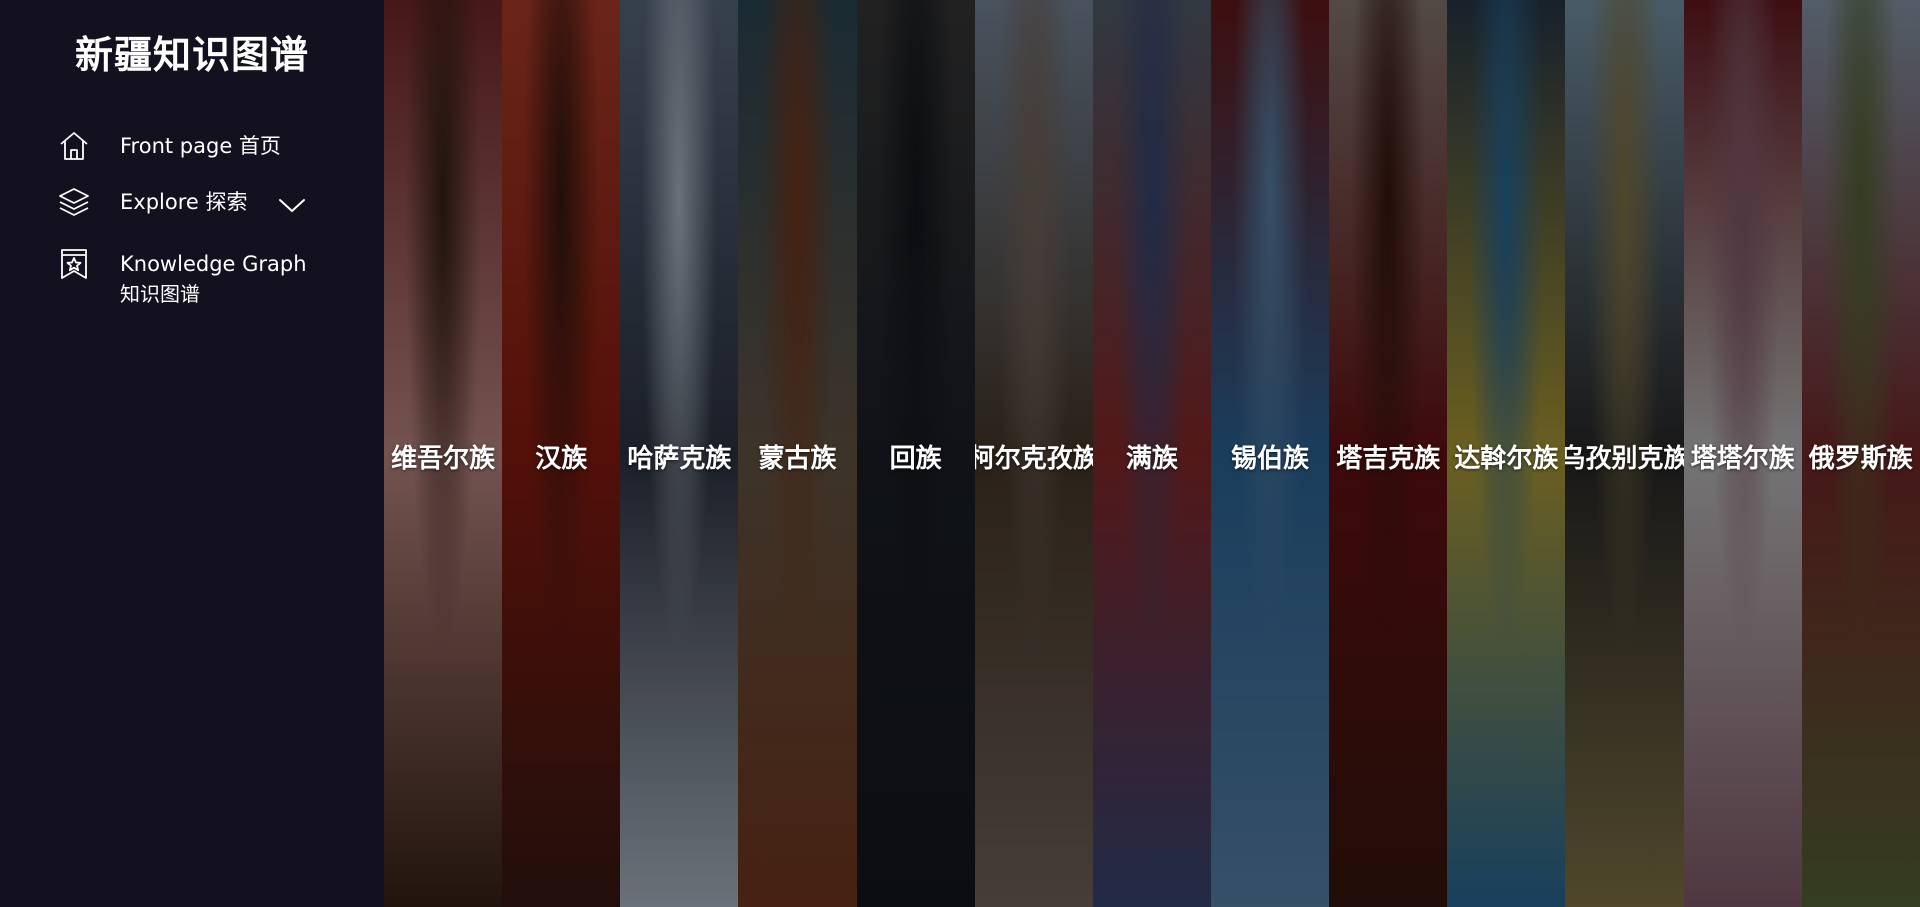  I want to click on ethnic-group-name: 塔吉克族, so click(1388, 459).